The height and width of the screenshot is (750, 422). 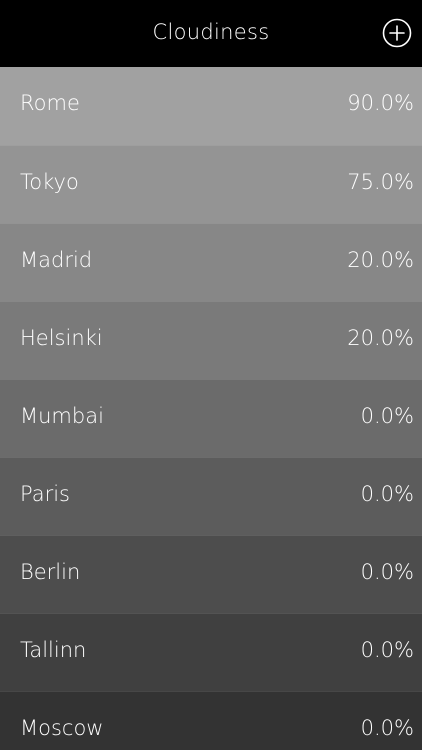 What do you see at coordinates (53, 650) in the screenshot?
I see `city-name: Tallinn` at bounding box center [53, 650].